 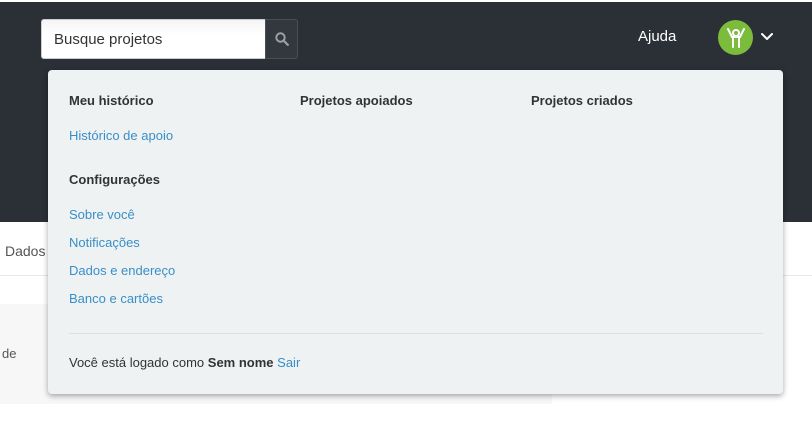 What do you see at coordinates (104, 242) in the screenshot?
I see `menu-item-notifications: Notificações` at bounding box center [104, 242].